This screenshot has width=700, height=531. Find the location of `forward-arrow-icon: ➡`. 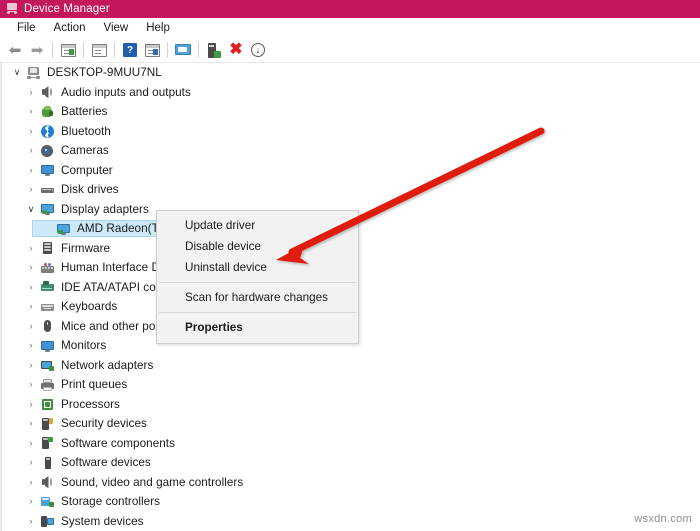

forward-arrow-icon: ➡ is located at coordinates (37, 50).